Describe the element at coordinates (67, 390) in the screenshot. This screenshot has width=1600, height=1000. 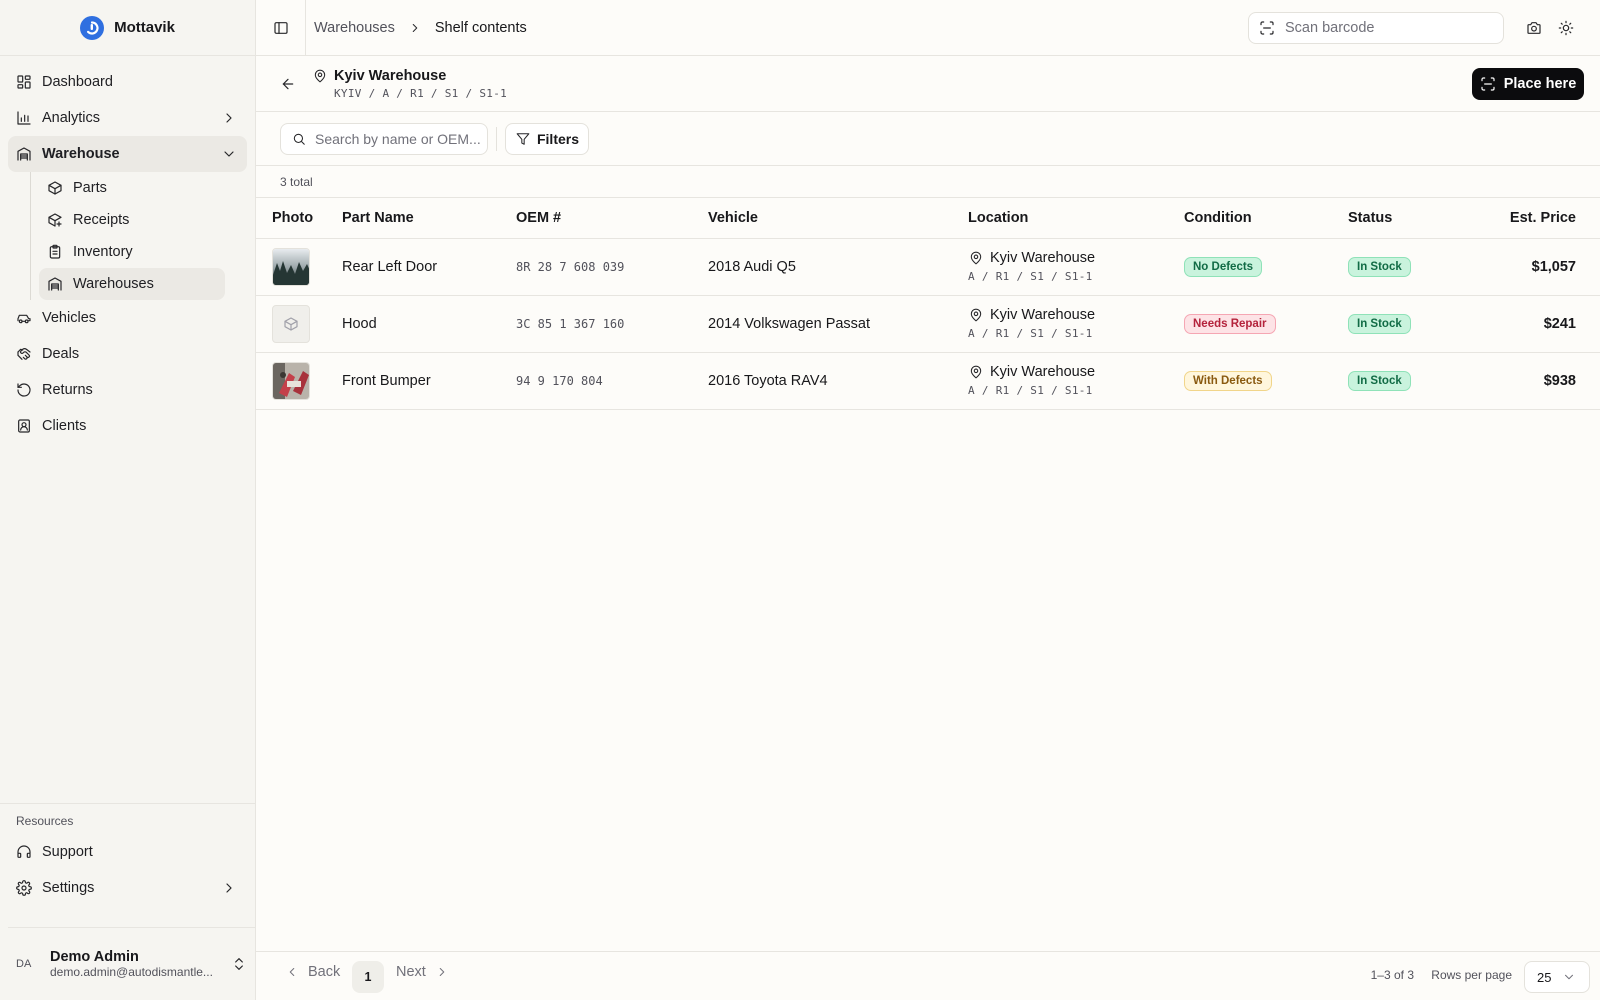
I see `sidebar-item-label: Returns` at that location.